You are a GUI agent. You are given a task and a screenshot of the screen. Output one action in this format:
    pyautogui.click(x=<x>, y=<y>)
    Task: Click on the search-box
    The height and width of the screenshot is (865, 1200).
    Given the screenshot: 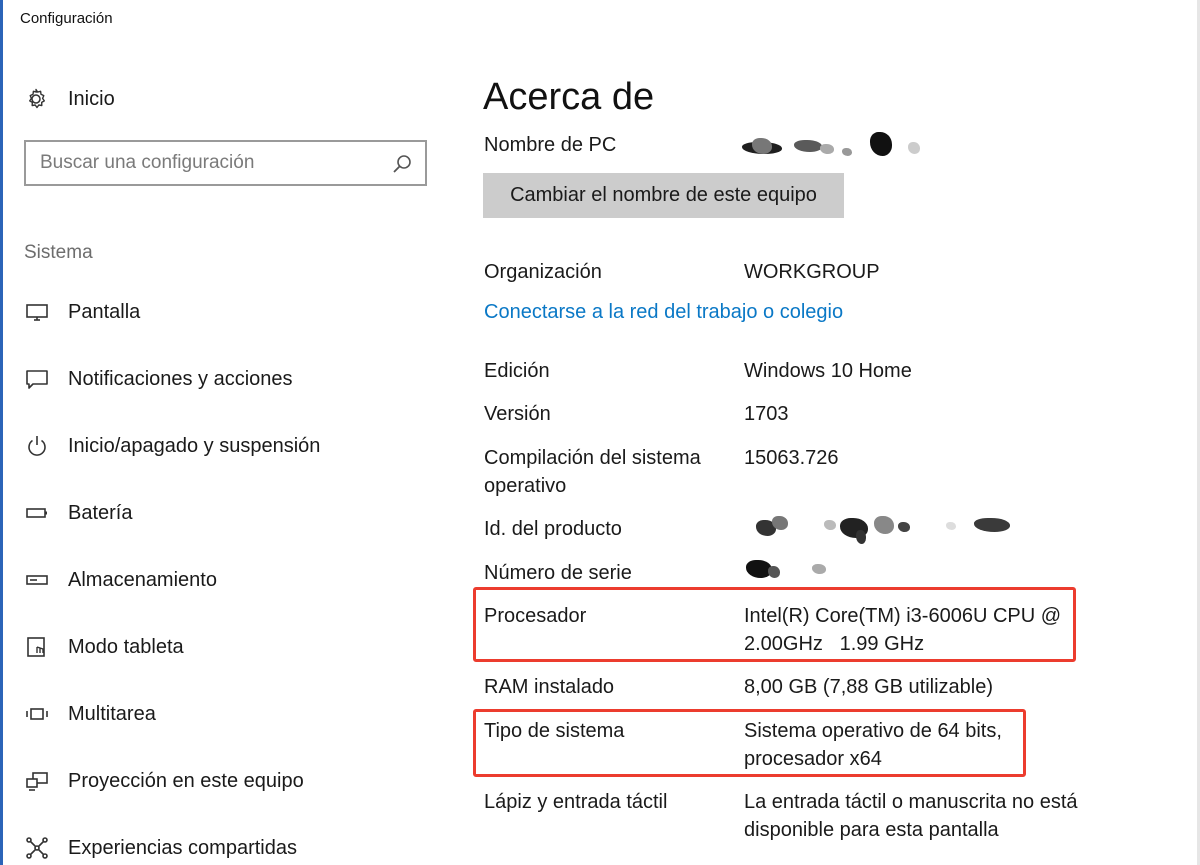 What is the action you would take?
    pyautogui.click(x=225, y=163)
    